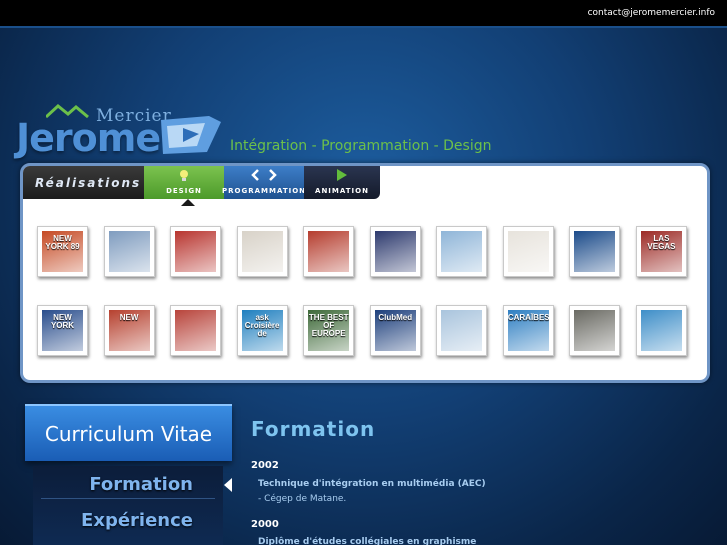 The width and height of the screenshot is (727, 545). I want to click on portfolio-thumbnail: ask Croisière de, so click(262, 330).